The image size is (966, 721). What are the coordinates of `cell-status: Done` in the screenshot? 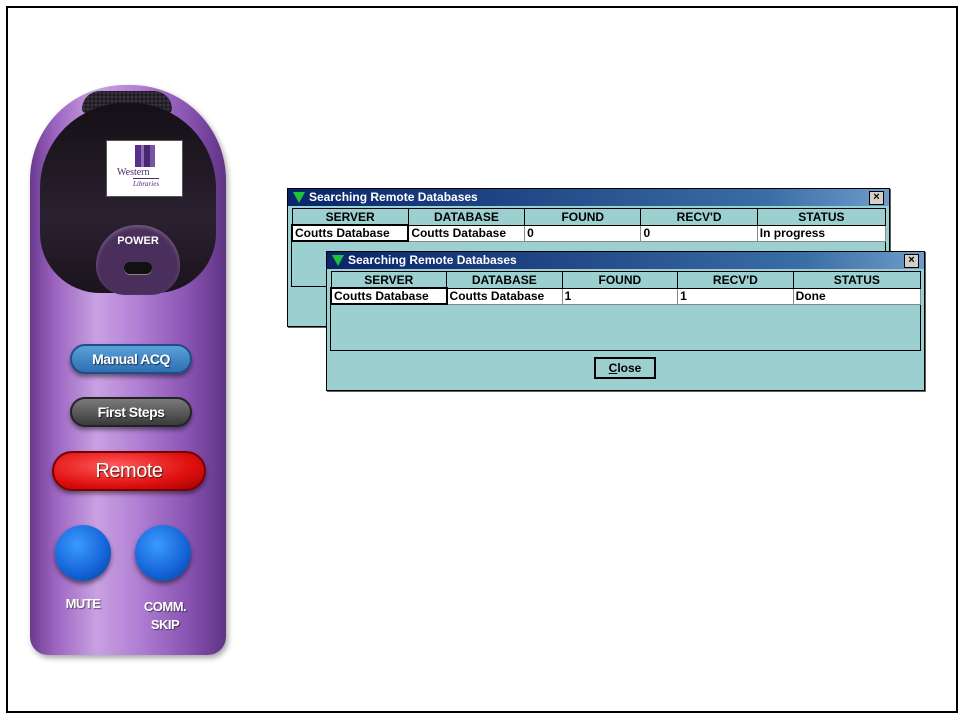 It's located at (857, 296).